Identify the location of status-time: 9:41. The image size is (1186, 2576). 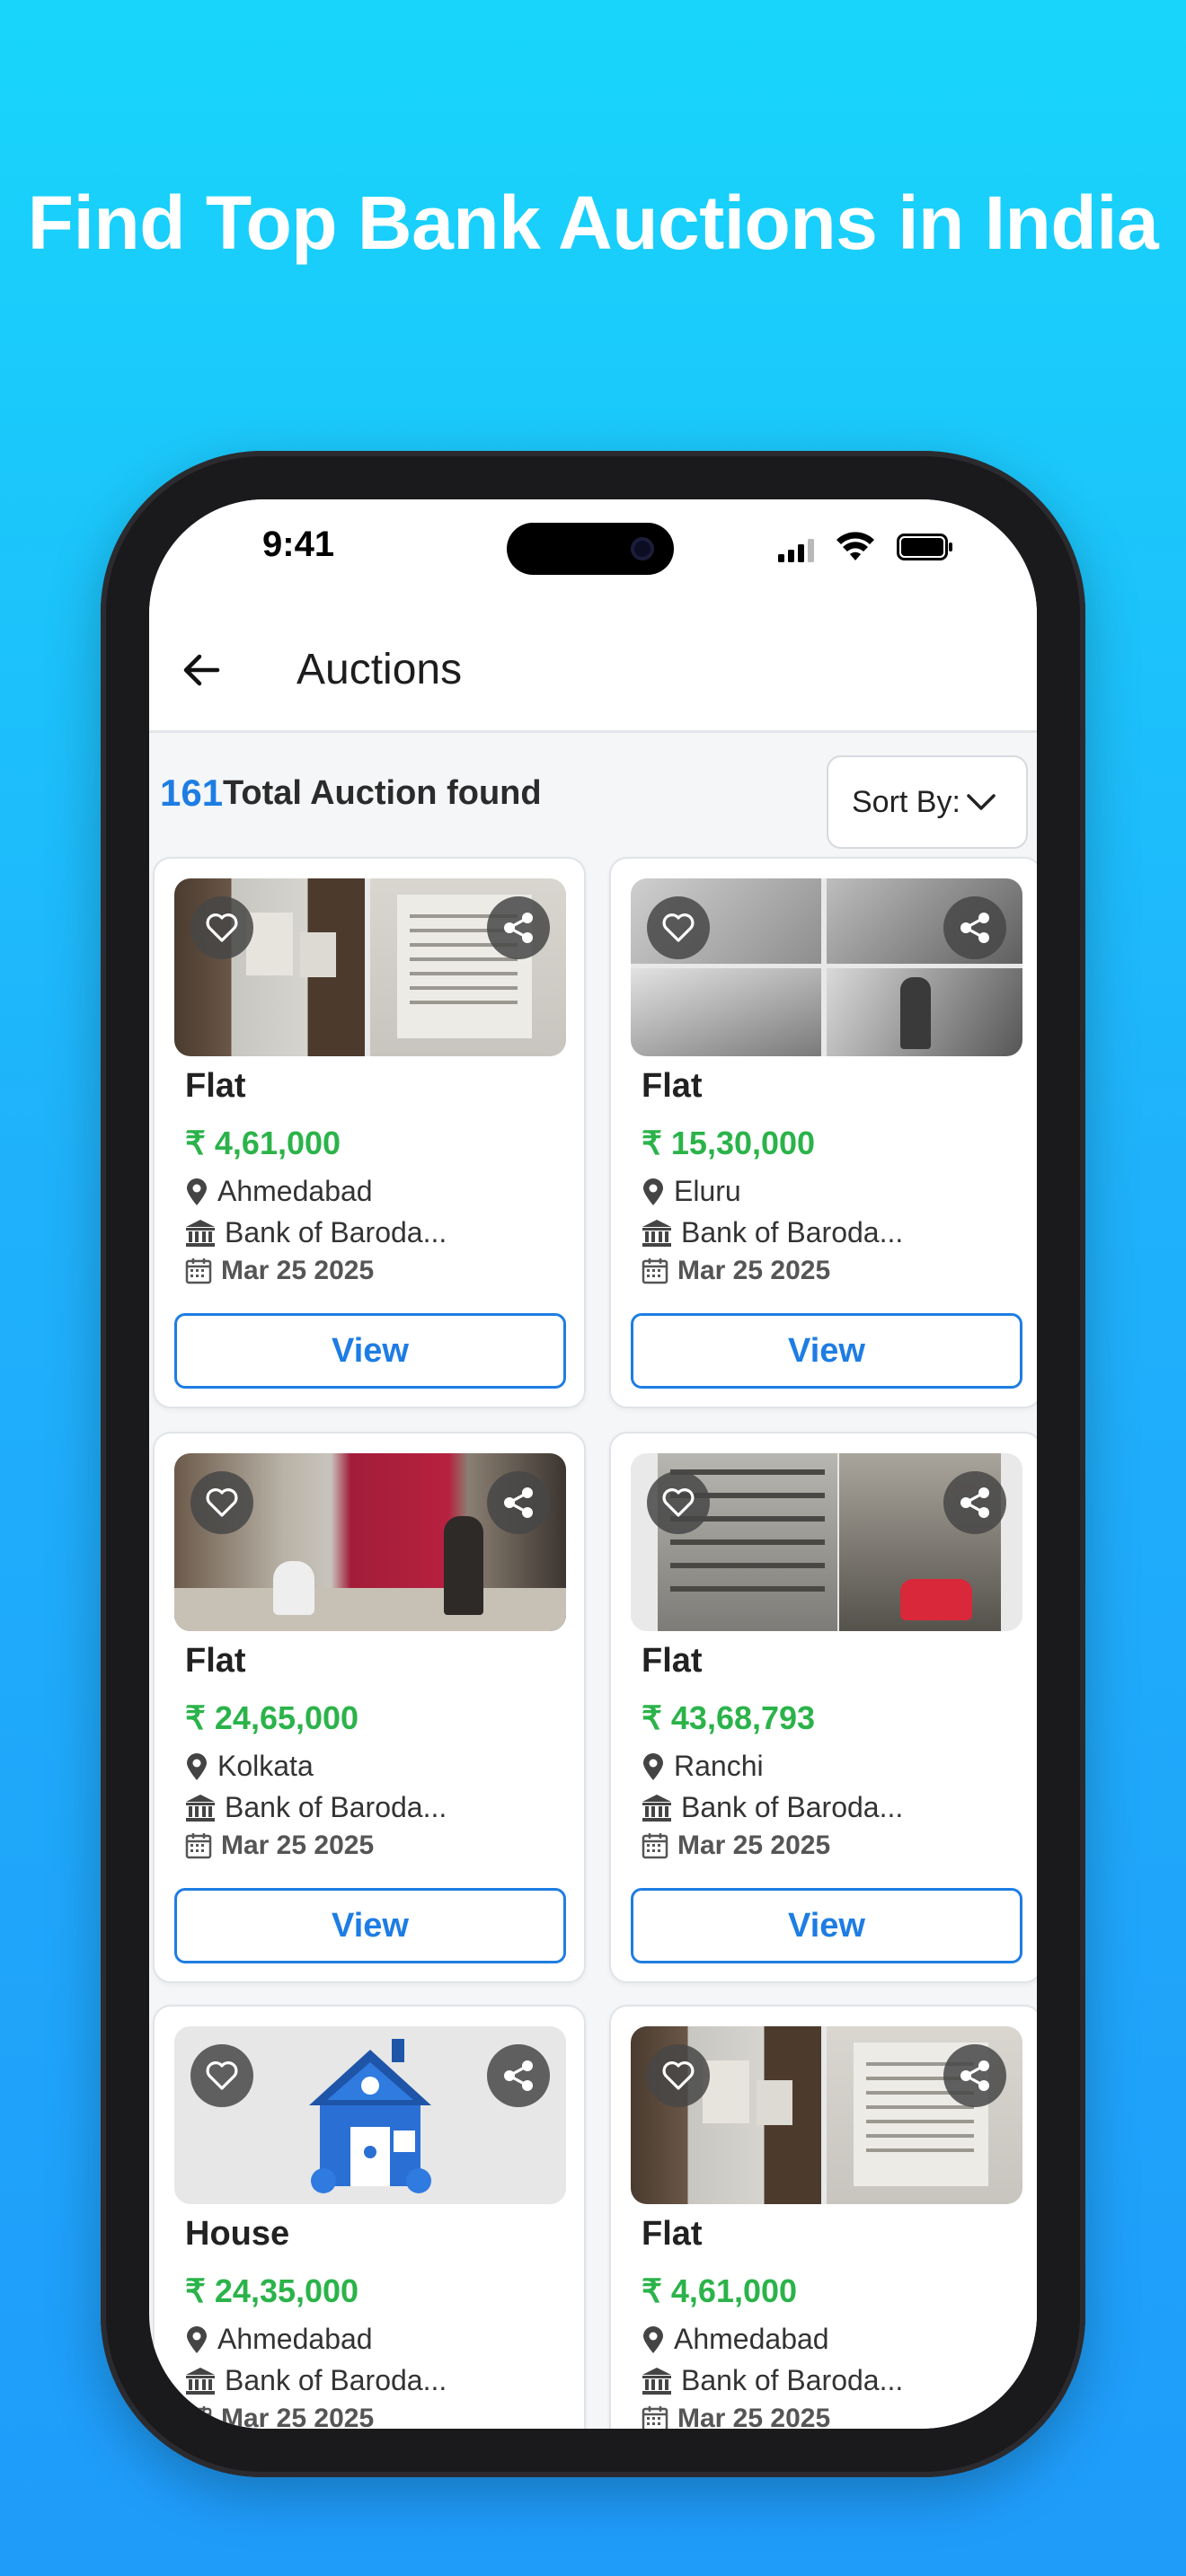
(298, 544).